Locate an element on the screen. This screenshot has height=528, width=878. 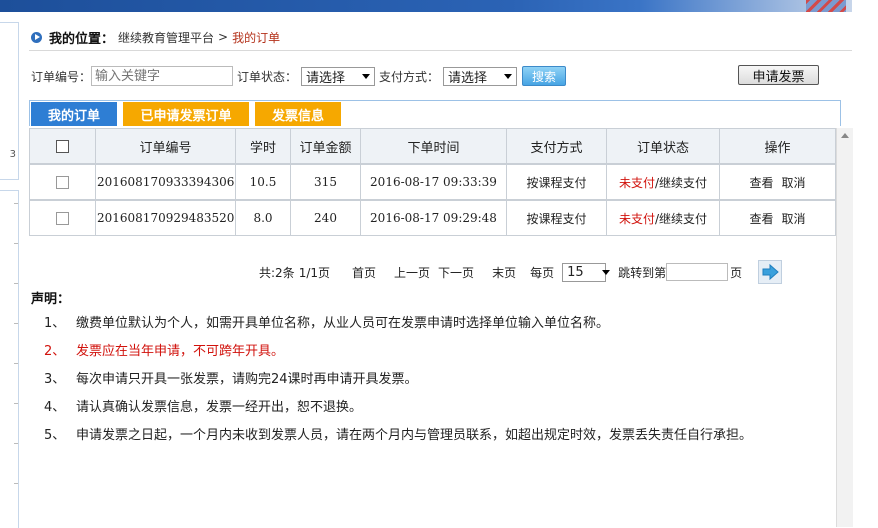
last-page-link: 末页 is located at coordinates (504, 272).